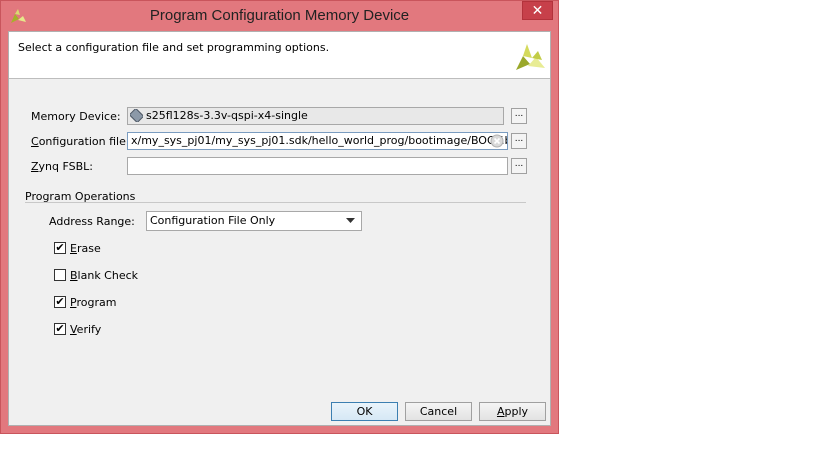 Image resolution: width=819 pixels, height=460 pixels. Describe the element at coordinates (512, 411) in the screenshot. I see `apply-button: Apply` at that location.